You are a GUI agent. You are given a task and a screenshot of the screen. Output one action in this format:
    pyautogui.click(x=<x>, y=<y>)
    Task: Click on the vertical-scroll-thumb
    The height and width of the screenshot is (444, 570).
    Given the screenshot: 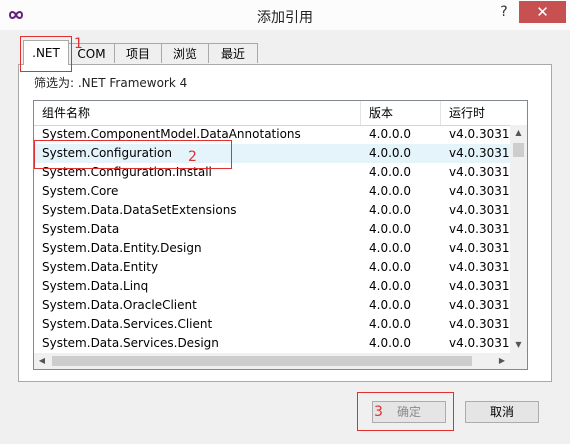 What is the action you would take?
    pyautogui.click(x=518, y=150)
    